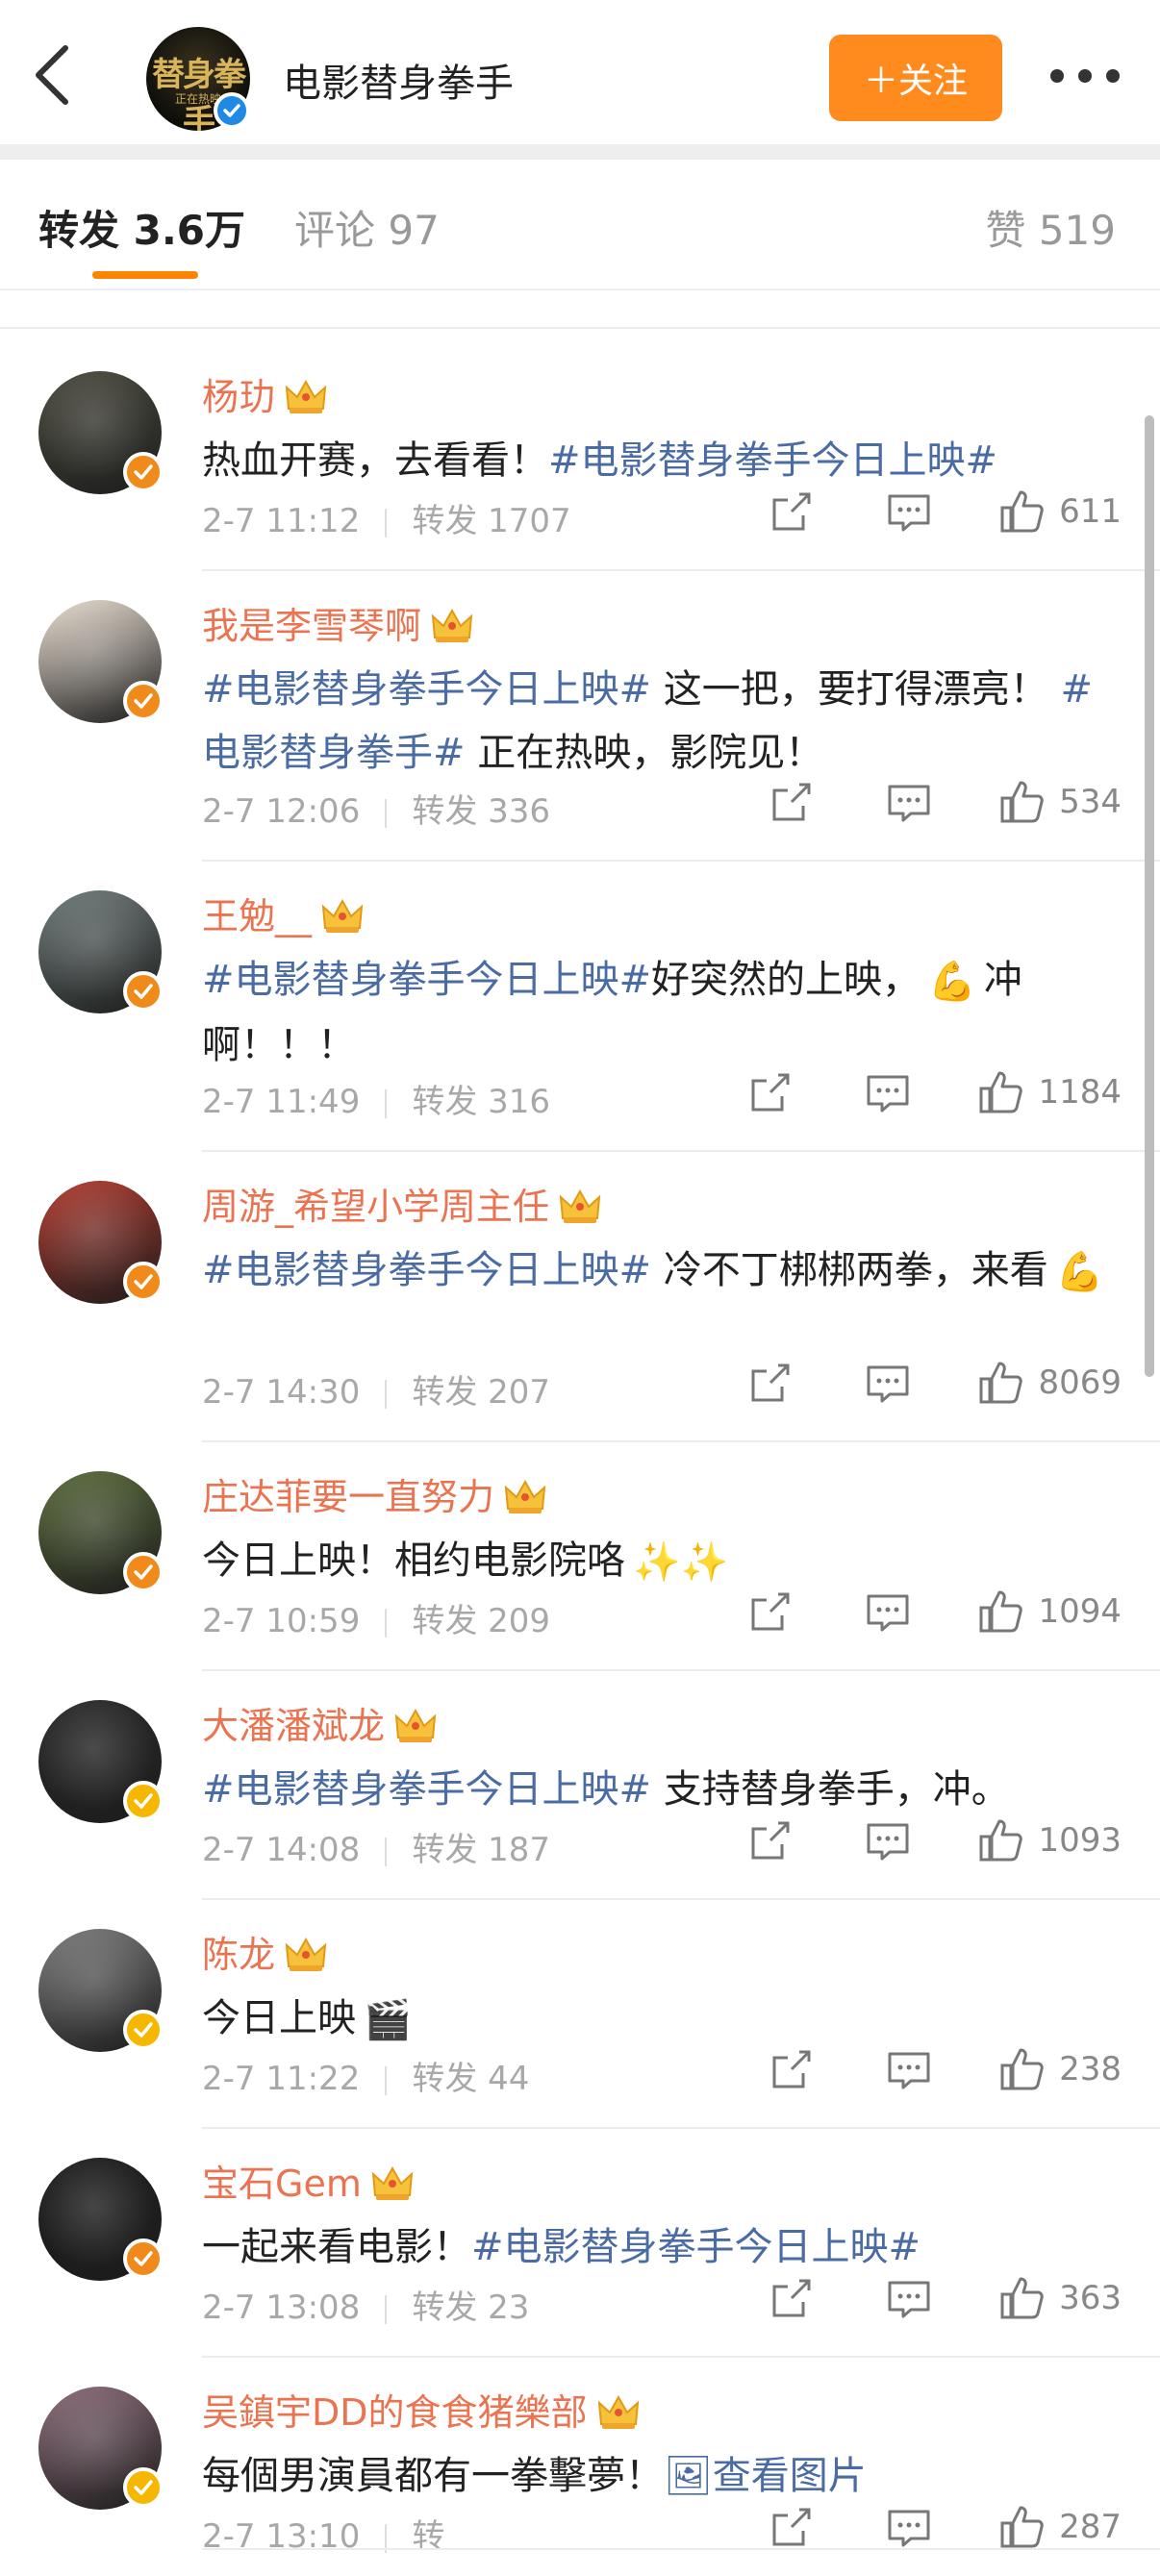 The image size is (1160, 2576). I want to click on repost-item: 陈龙 今日上映 🎬 2-7 11:22 转发 44 238, so click(580, 2014).